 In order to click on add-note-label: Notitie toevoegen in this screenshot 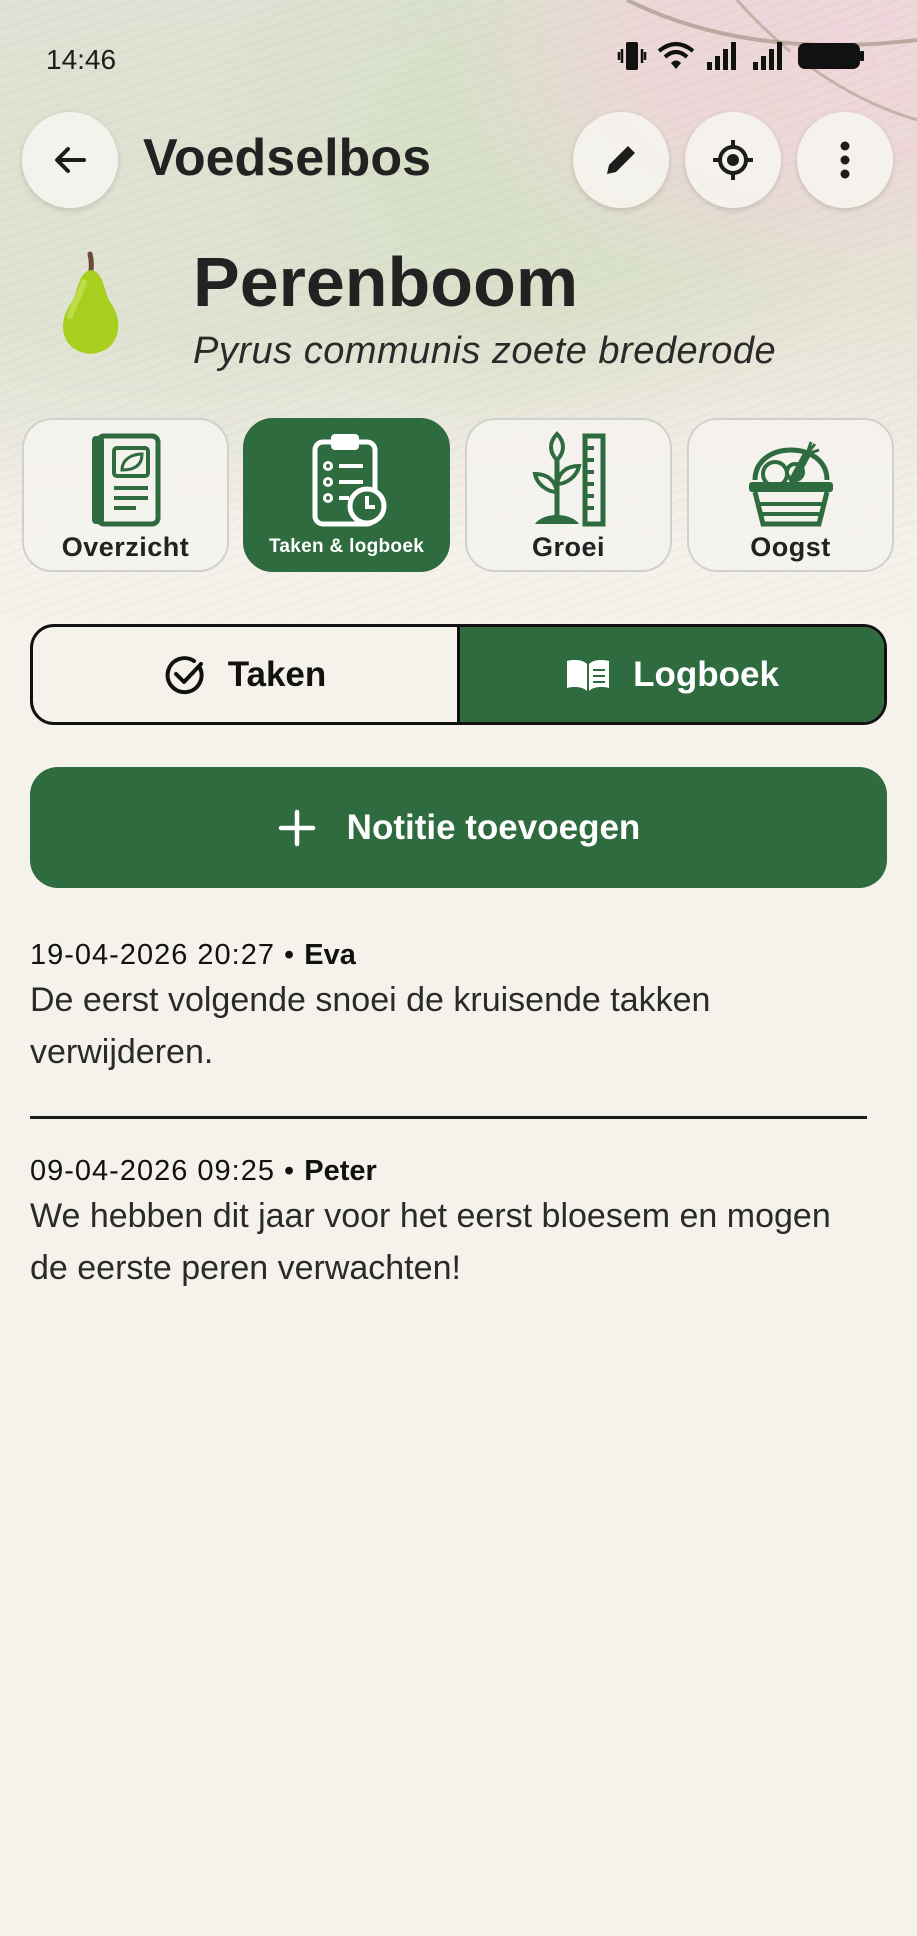, I will do `click(493, 827)`.